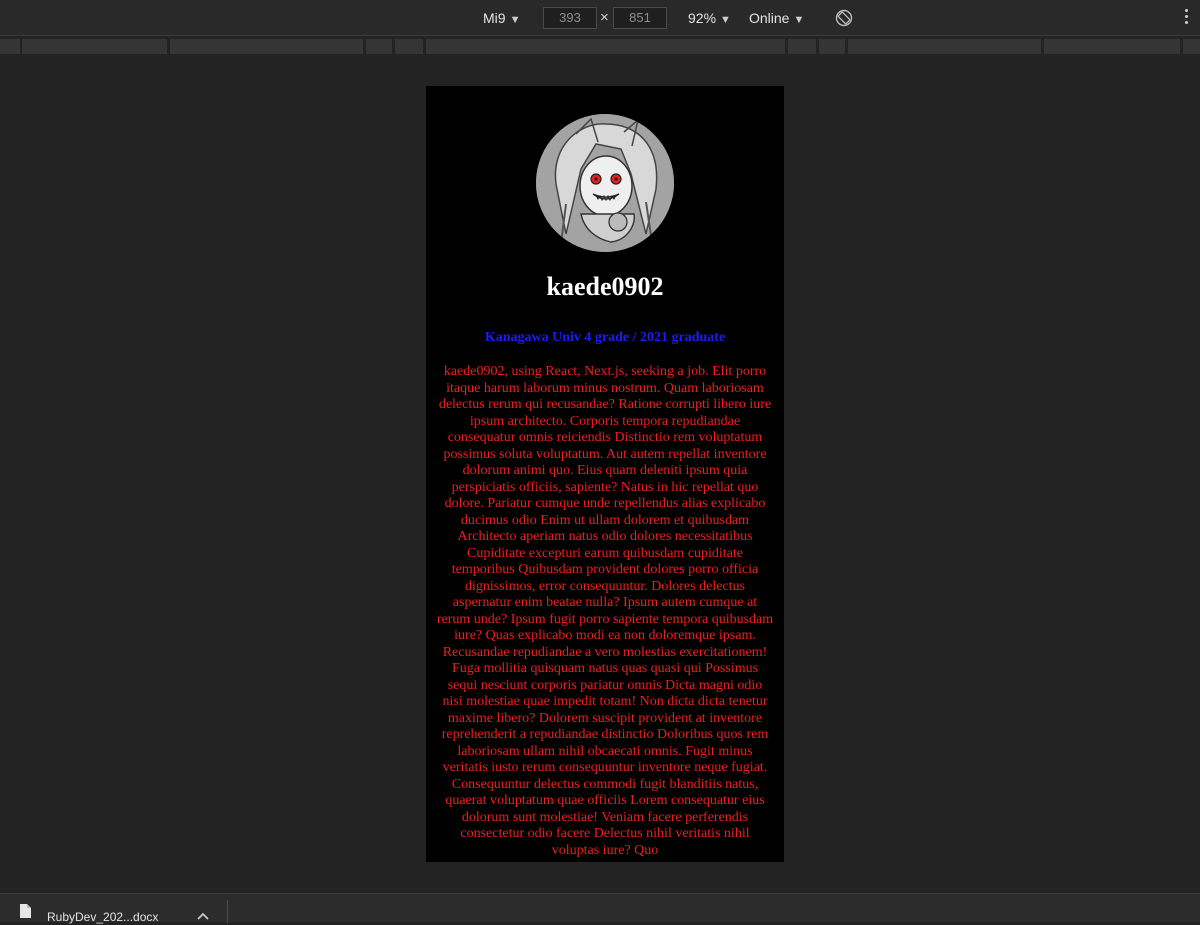 This screenshot has height=925, width=1200. I want to click on width-input: 393, so click(570, 18).